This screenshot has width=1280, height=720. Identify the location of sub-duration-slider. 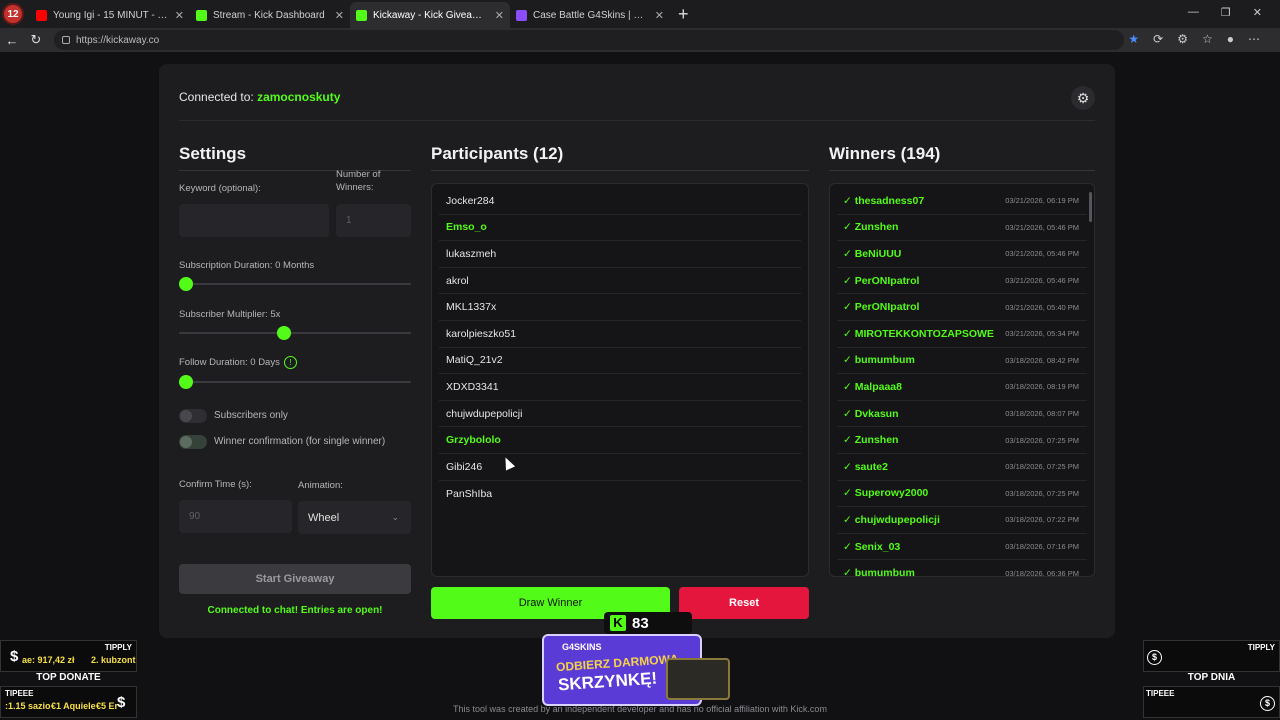
(295, 284).